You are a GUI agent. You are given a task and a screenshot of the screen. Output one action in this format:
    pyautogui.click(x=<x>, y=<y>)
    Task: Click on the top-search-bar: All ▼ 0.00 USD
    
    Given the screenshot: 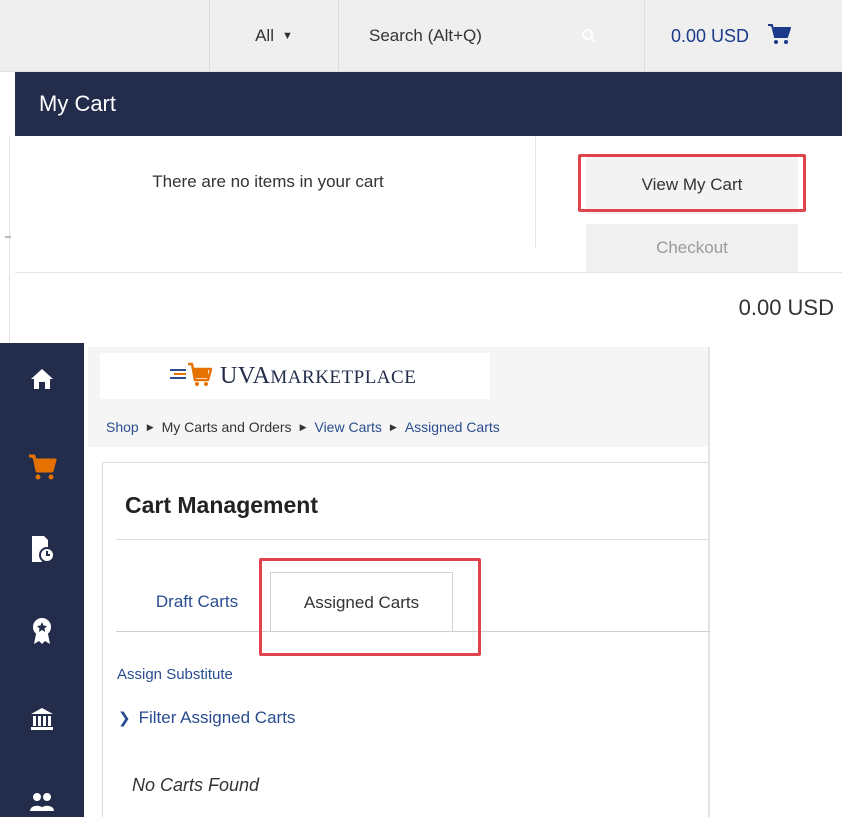 What is the action you would take?
    pyautogui.click(x=421, y=36)
    